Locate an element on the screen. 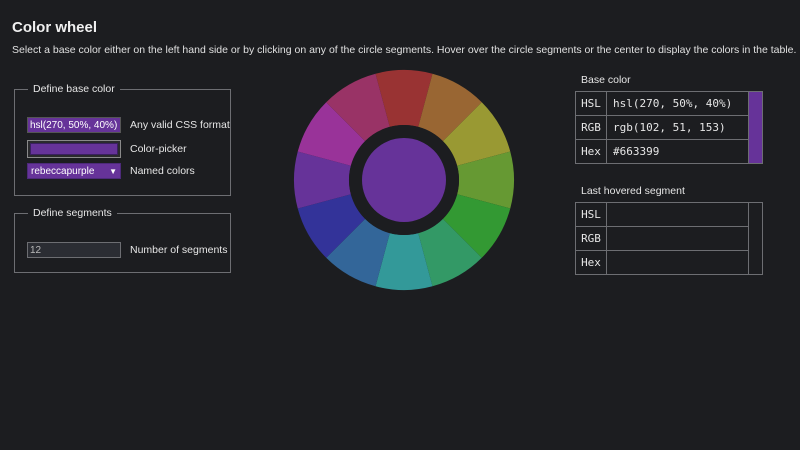  base-color-heading: Base color is located at coordinates (606, 80).